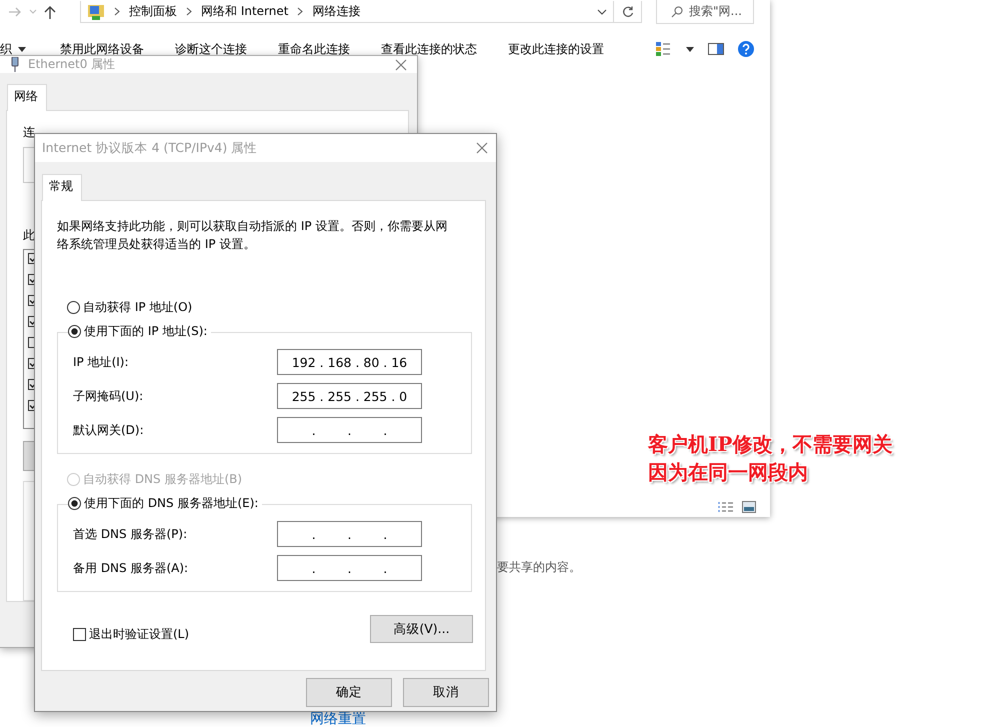 The image size is (993, 727). What do you see at coordinates (252, 235) in the screenshot?
I see `description-text: 如果网络支持此功能，则可以获取自动指派的 IP 设置。否则，你需要从网络系统管理员处获得适当的 IP 设置。` at bounding box center [252, 235].